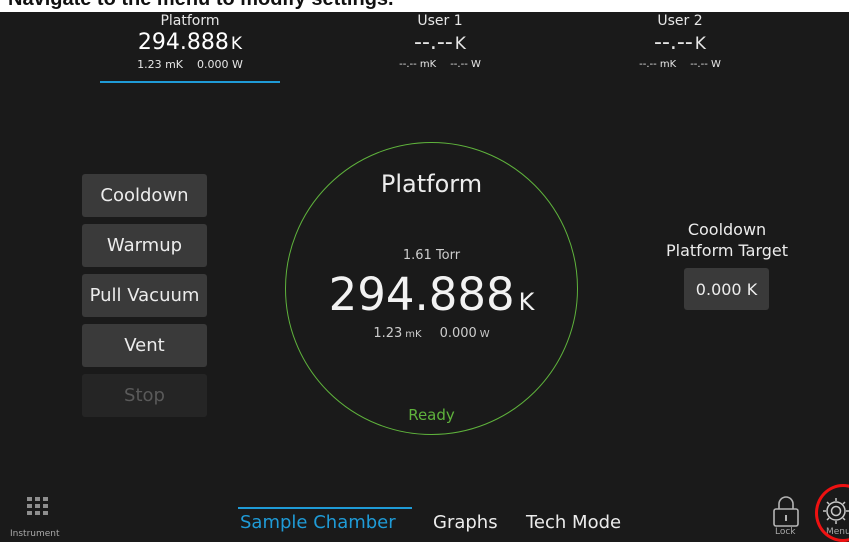 This screenshot has height=542, width=849. Describe the element at coordinates (190, 42) in the screenshot. I see `sensor-temperature: 294.888 K` at that location.